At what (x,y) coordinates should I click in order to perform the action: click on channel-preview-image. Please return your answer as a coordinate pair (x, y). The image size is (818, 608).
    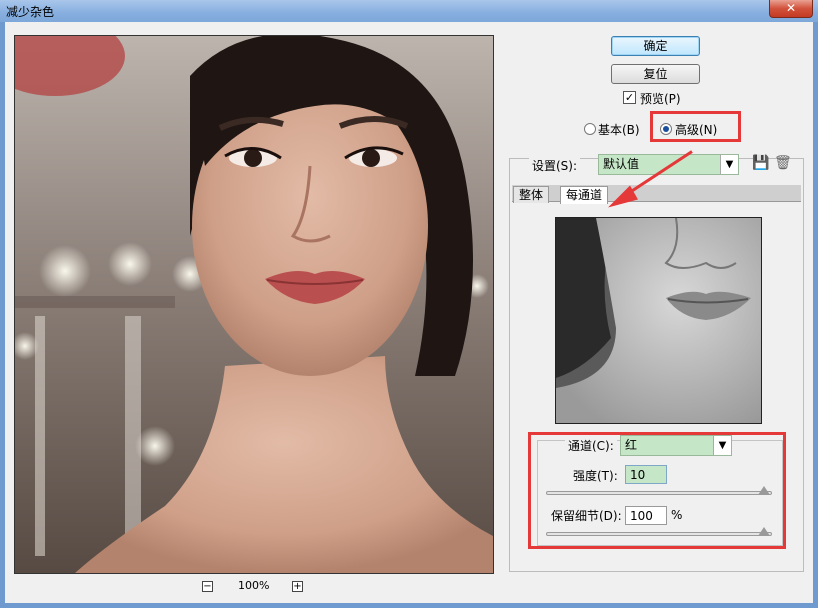
    Looking at the image, I should click on (658, 320).